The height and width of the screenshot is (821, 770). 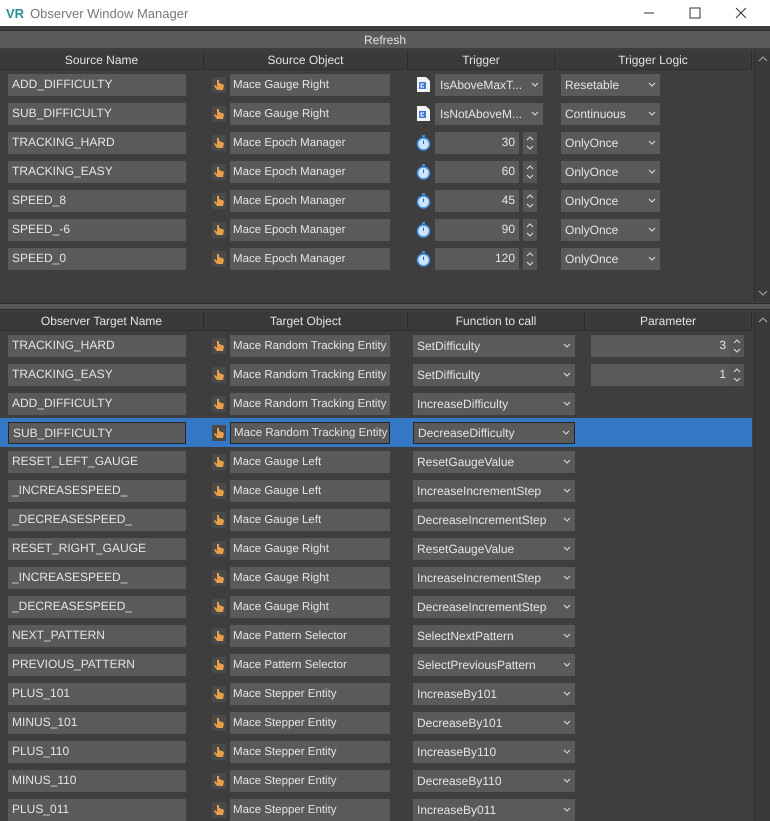 I want to click on parameter-field: 1, so click(x=660, y=375).